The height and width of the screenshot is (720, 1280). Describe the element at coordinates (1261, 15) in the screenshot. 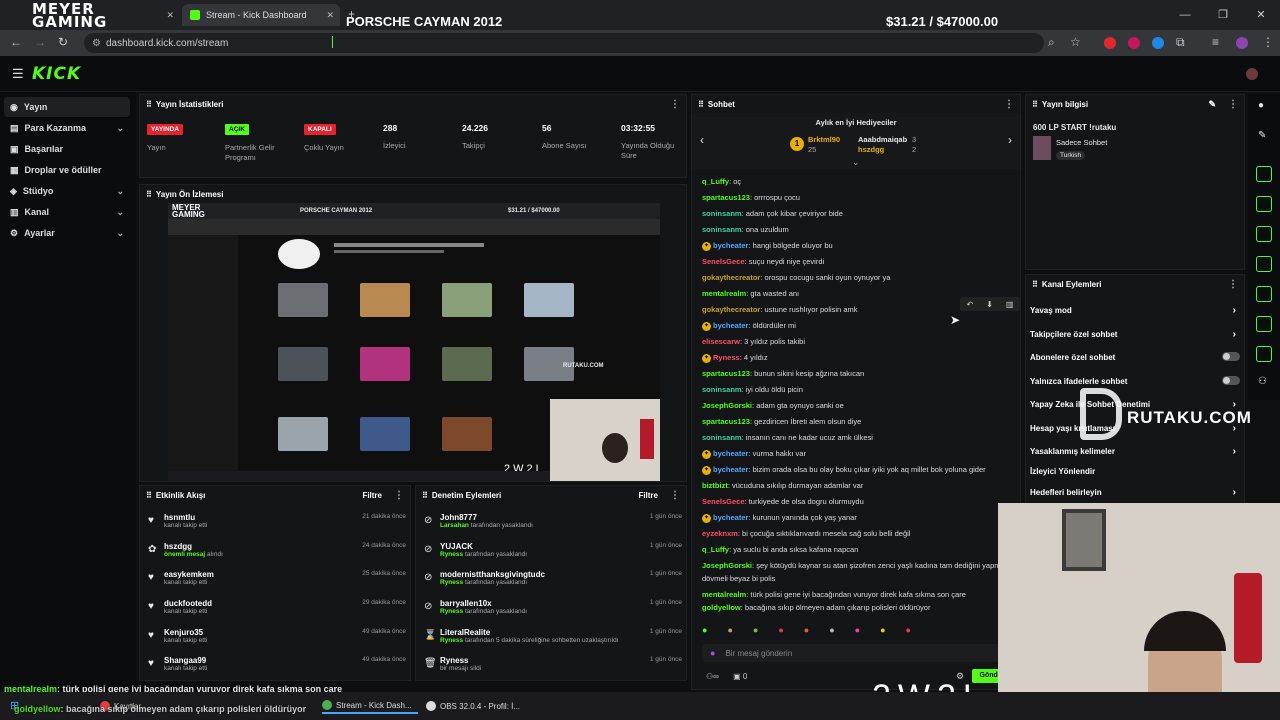

I see `close-window-icon: ✕` at that location.